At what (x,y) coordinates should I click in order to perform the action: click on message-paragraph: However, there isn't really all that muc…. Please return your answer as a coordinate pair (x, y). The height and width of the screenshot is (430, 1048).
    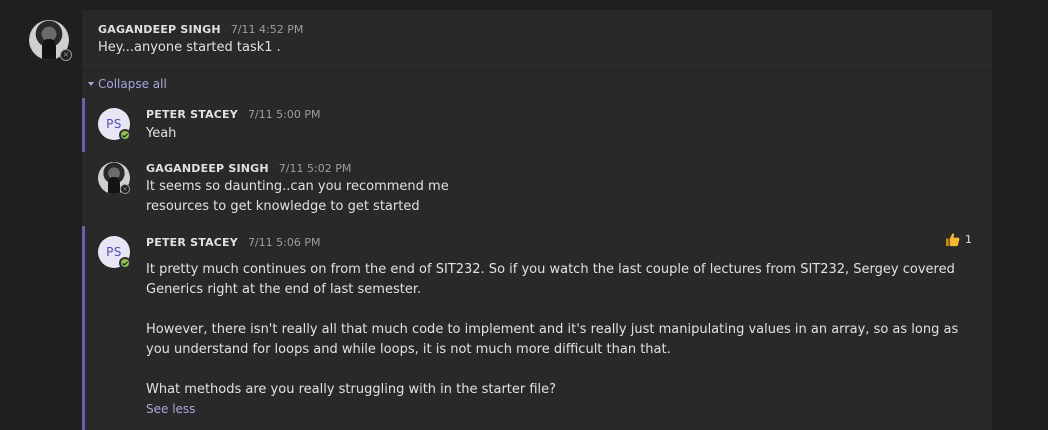
    Looking at the image, I should click on (552, 339).